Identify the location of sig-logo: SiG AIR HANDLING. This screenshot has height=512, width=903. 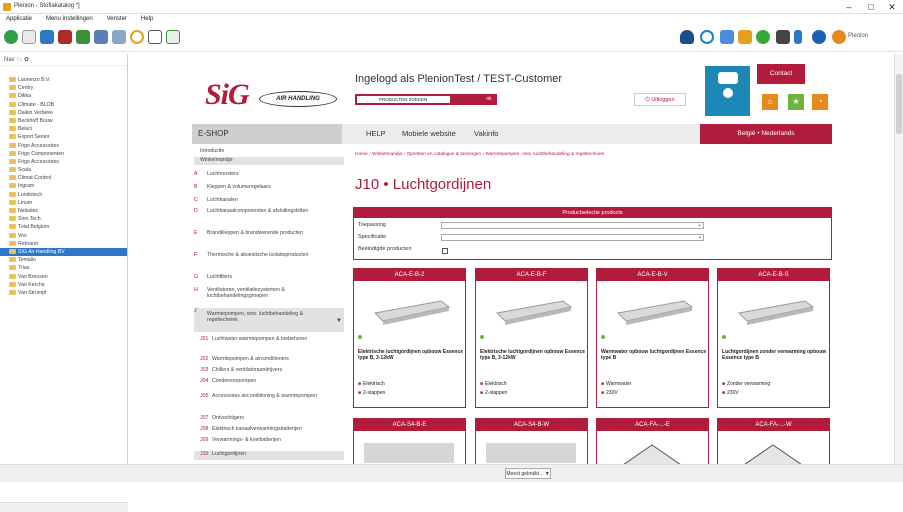
(272, 97).